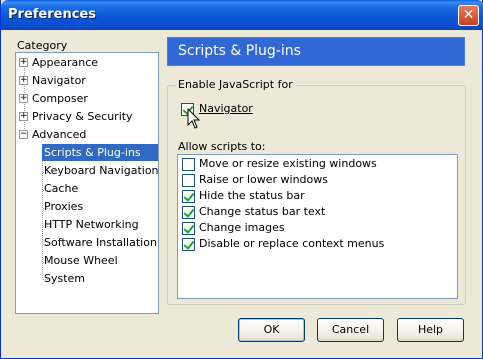 The height and width of the screenshot is (359, 483). I want to click on tree-item-system: System, so click(86, 278).